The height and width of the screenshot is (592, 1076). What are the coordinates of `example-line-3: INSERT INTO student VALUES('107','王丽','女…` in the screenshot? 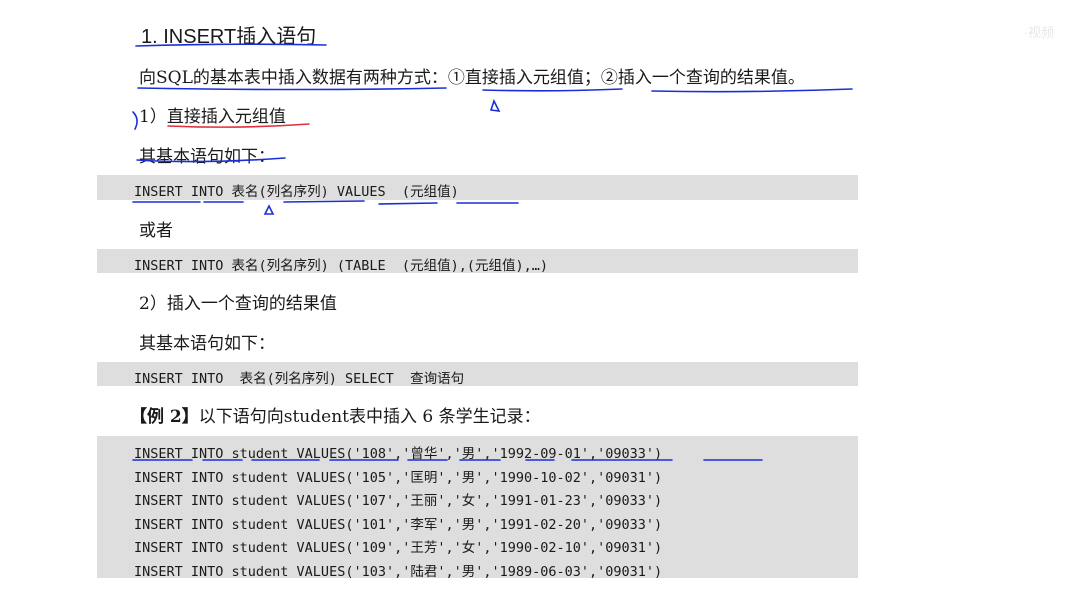 It's located at (398, 501).